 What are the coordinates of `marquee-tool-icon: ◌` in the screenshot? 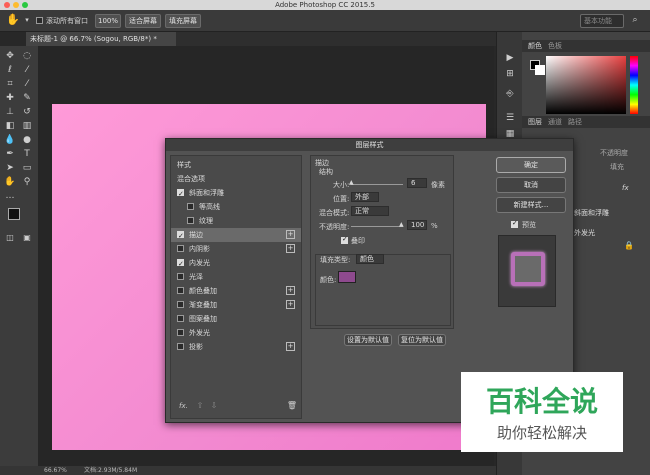 It's located at (27, 56).